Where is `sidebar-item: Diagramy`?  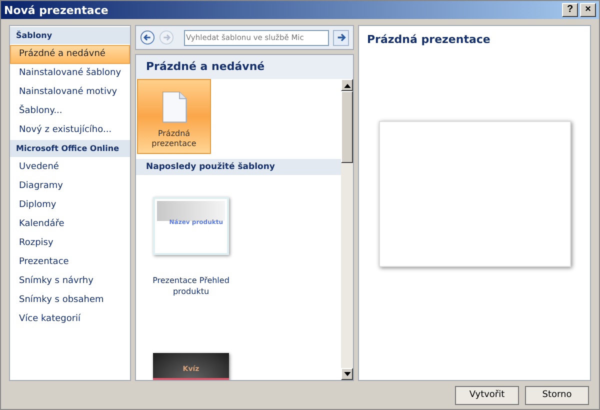
sidebar-item: Diagramy is located at coordinates (70, 186).